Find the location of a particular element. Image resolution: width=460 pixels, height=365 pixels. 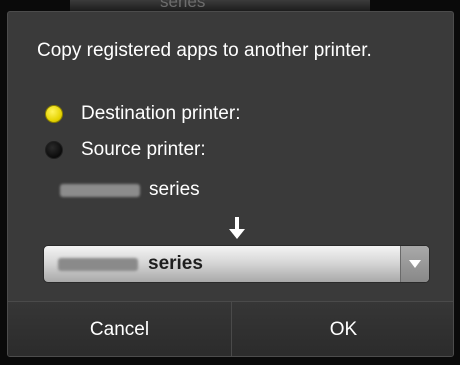

radio-unselected-icon is located at coordinates (54, 150).